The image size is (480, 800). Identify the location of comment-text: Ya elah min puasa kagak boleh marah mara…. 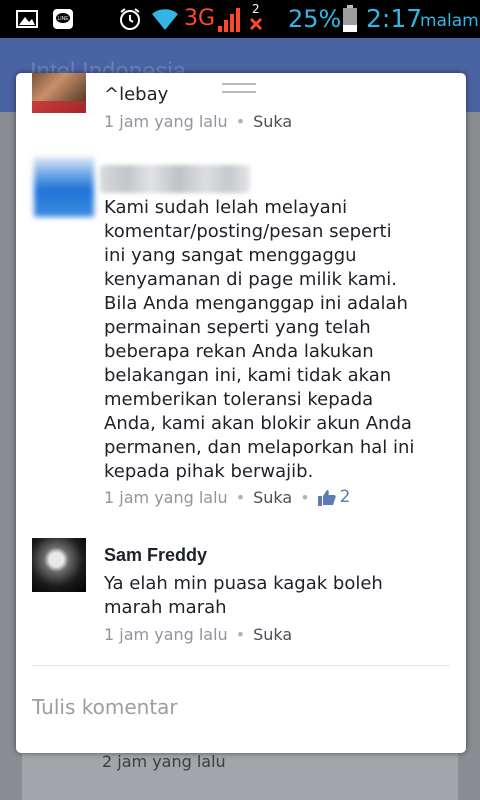
(243, 595).